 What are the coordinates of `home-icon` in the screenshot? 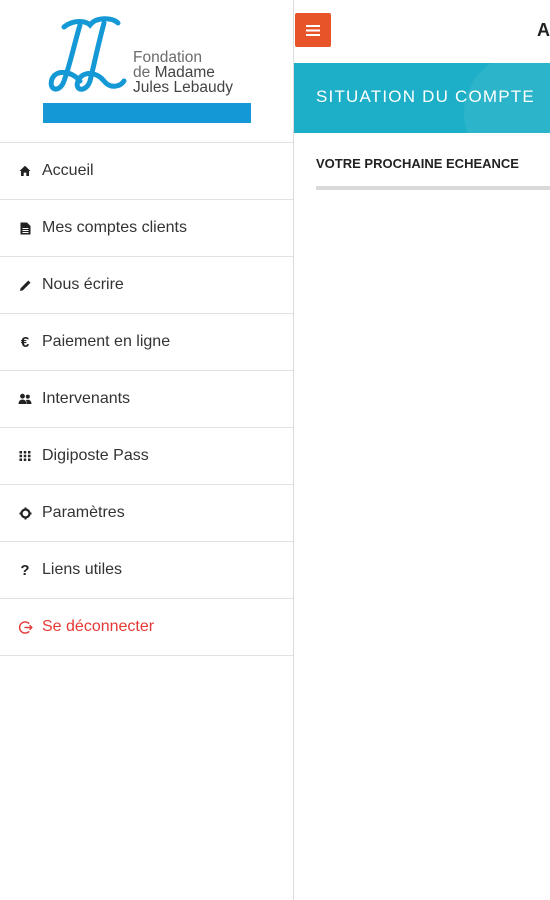 It's located at (25, 171).